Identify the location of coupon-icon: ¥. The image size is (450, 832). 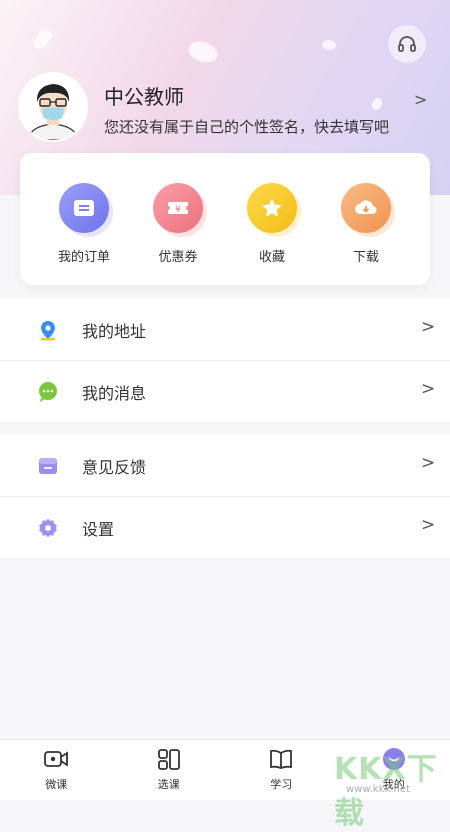
(178, 208).